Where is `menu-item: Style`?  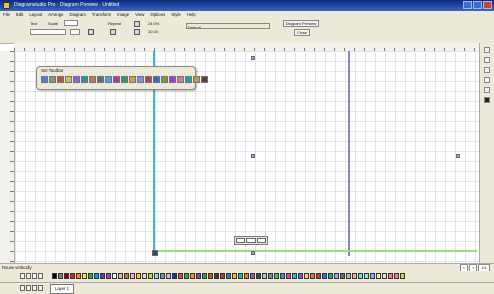 menu-item: Style is located at coordinates (176, 14).